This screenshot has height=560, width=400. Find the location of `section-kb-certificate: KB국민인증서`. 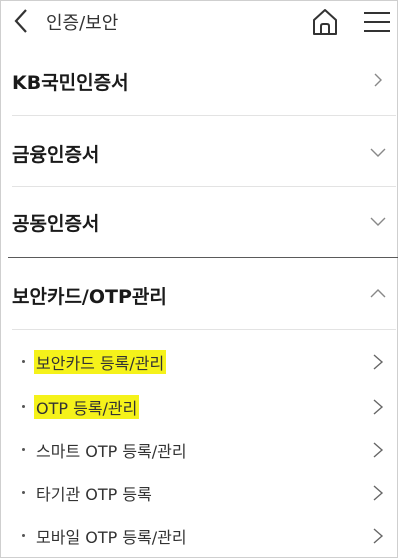

section-kb-certificate: KB국민인증서 is located at coordinates (200, 80).